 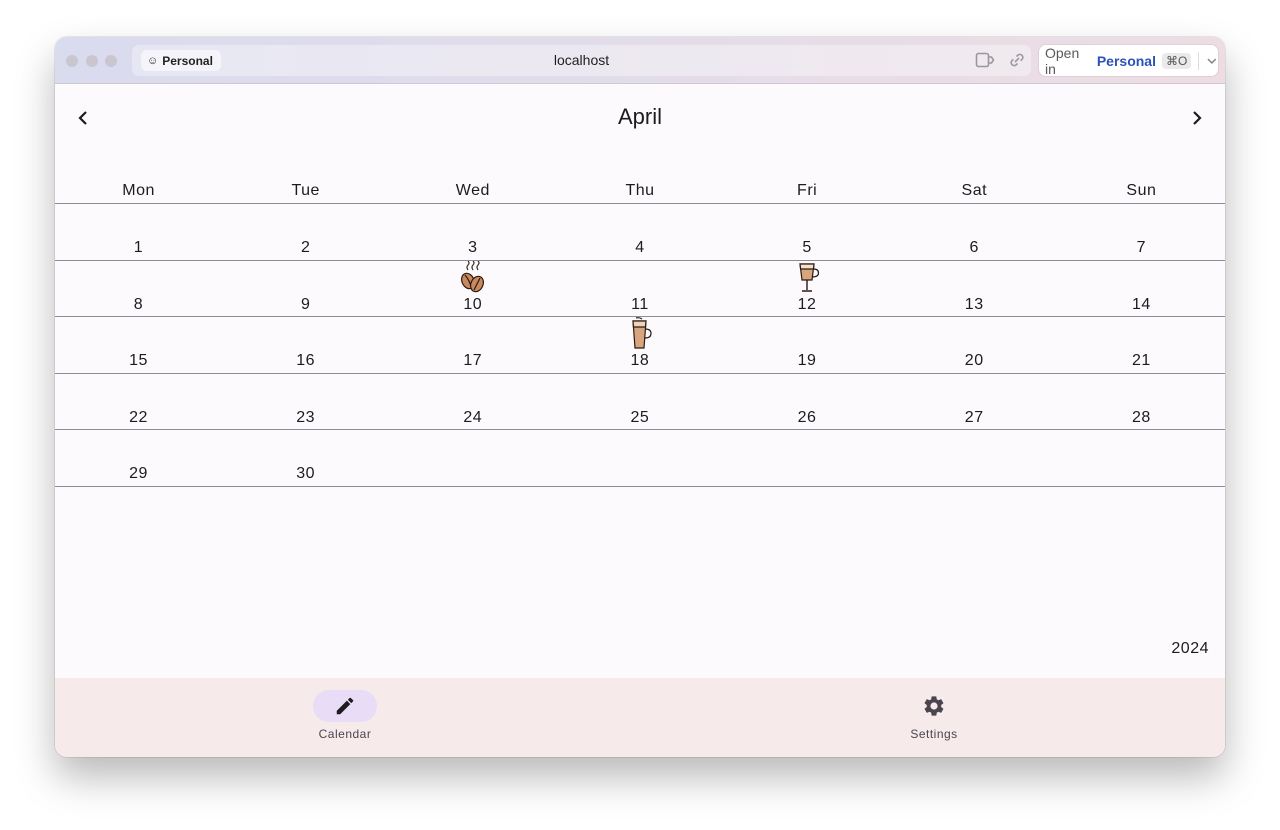 I want to click on weekday-label: Sun, so click(x=1141, y=190).